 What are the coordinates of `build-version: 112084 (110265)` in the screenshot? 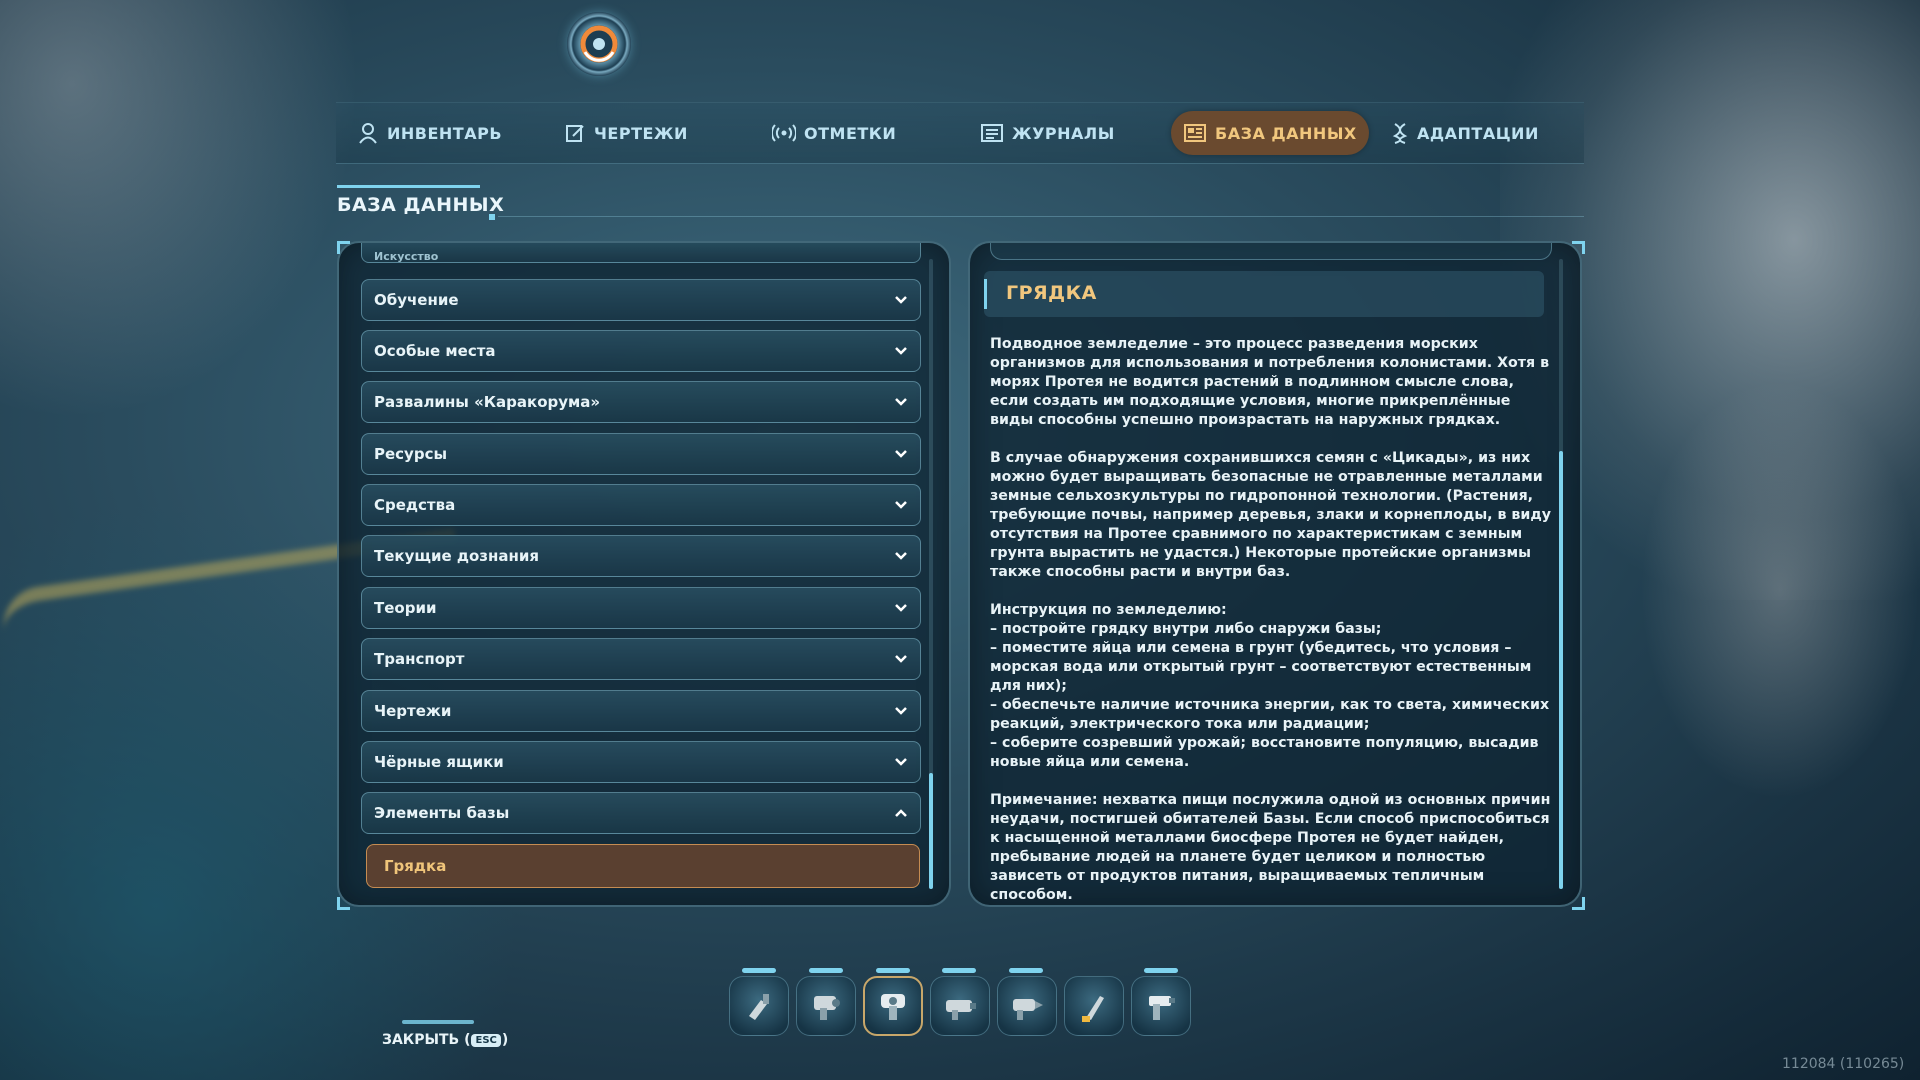 It's located at (1843, 1064).